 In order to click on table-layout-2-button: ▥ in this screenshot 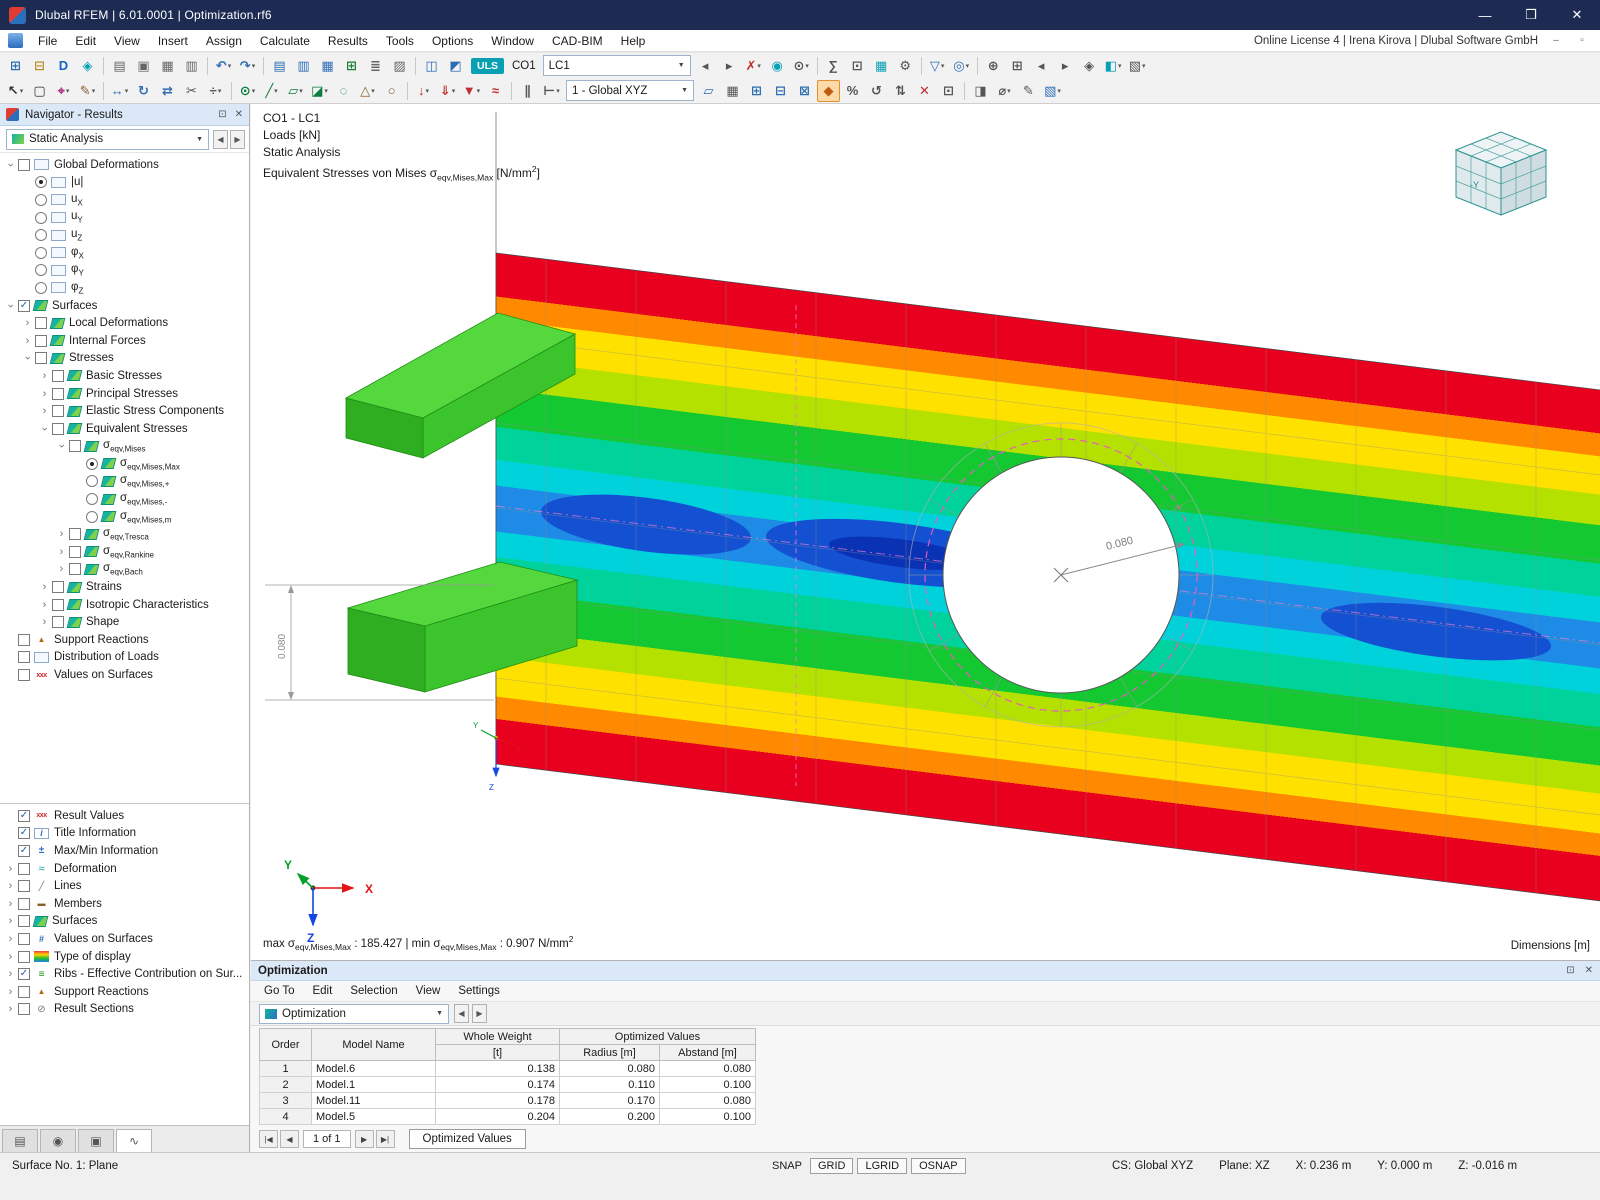, I will do `click(303, 66)`.